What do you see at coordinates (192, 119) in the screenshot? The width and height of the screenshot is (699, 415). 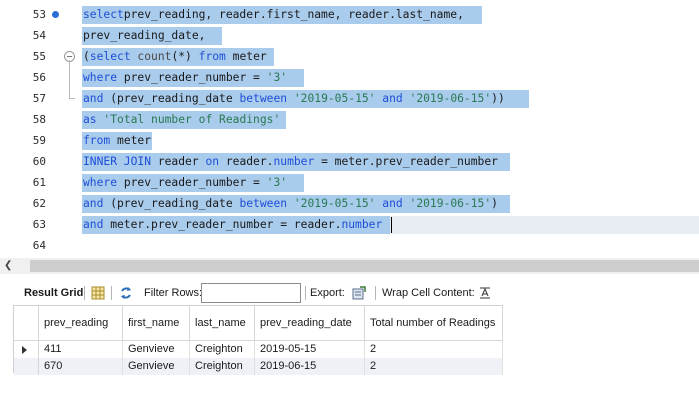 I see `code-token: 'Total number of Readings'` at bounding box center [192, 119].